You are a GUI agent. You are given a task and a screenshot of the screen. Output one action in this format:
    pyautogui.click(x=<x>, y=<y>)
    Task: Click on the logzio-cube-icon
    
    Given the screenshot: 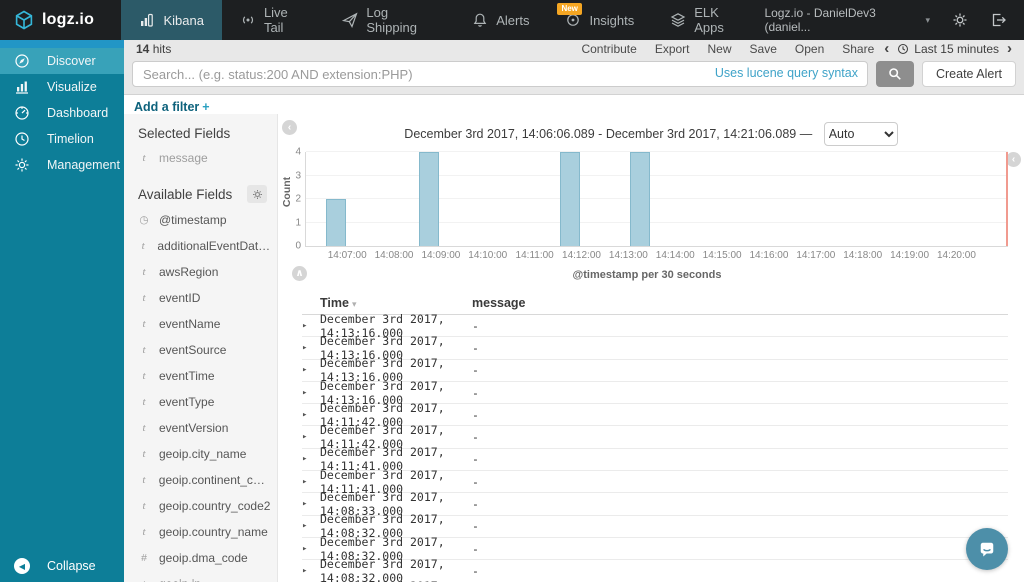 What is the action you would take?
    pyautogui.click(x=24, y=20)
    